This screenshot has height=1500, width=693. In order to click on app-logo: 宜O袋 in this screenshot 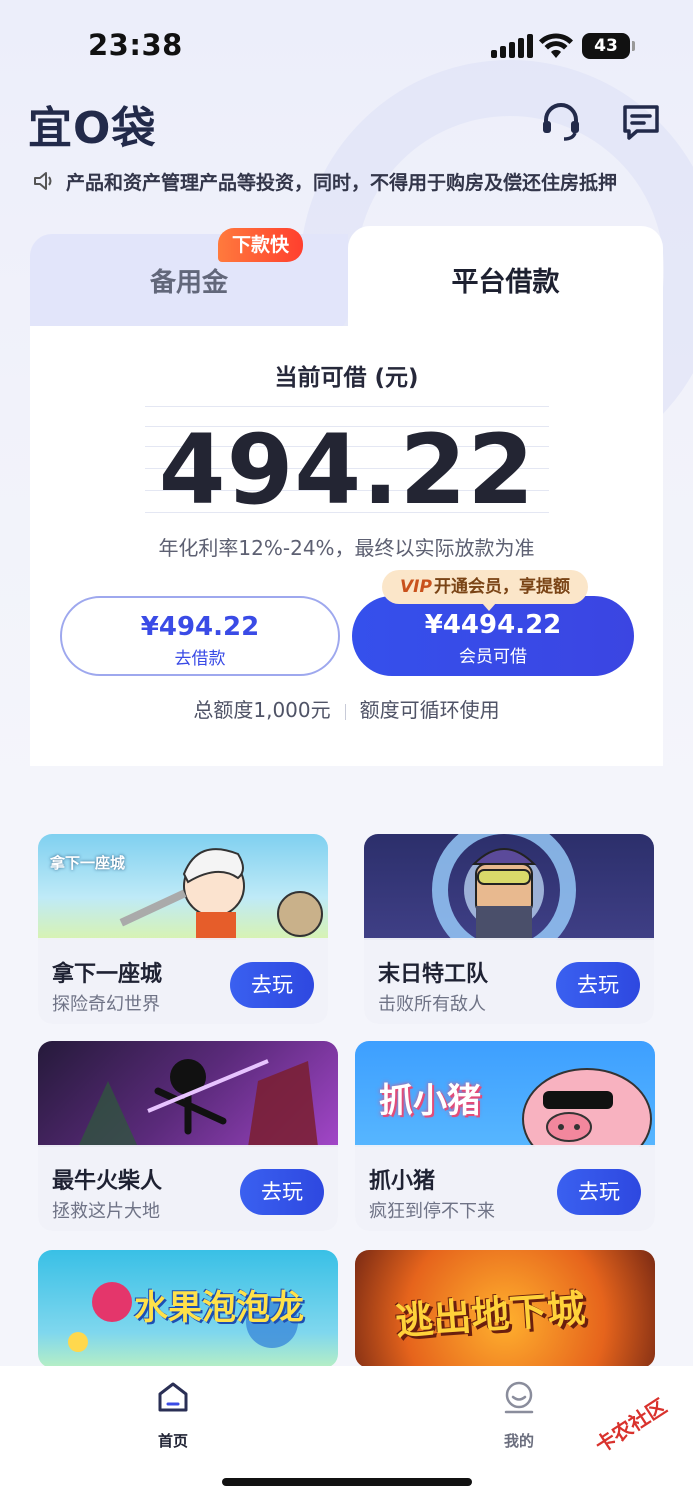, I will do `click(92, 128)`.